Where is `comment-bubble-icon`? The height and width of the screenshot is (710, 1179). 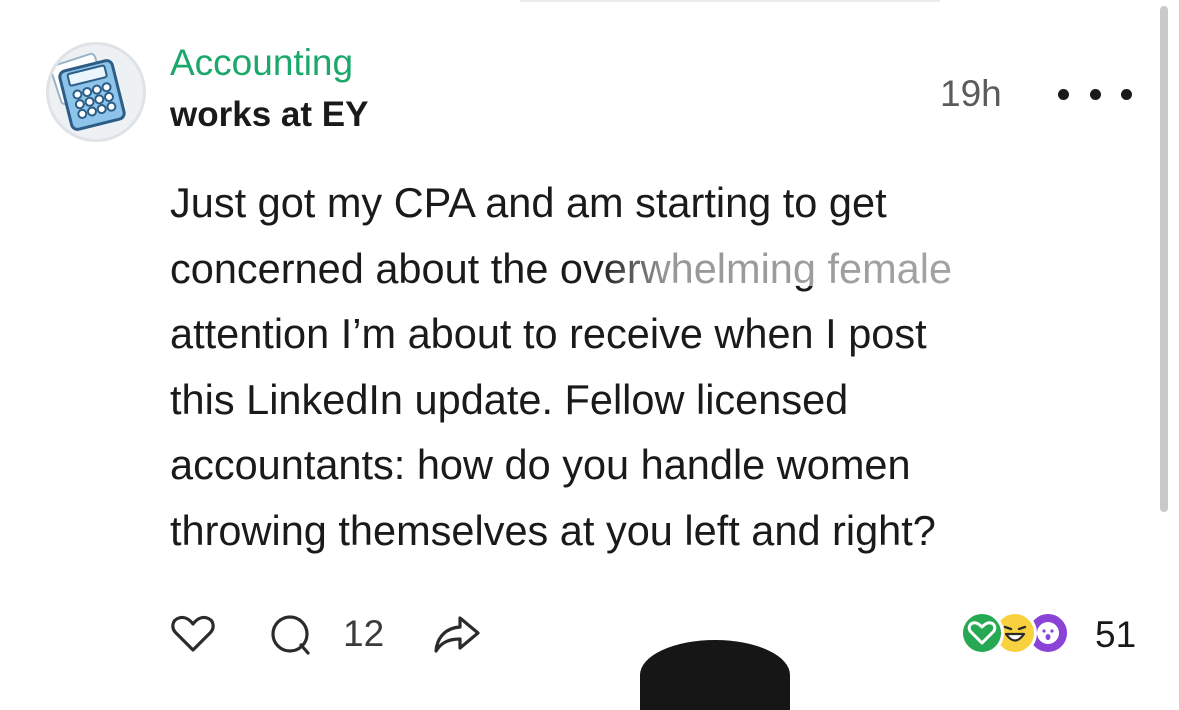
comment-bubble-icon is located at coordinates (290, 635).